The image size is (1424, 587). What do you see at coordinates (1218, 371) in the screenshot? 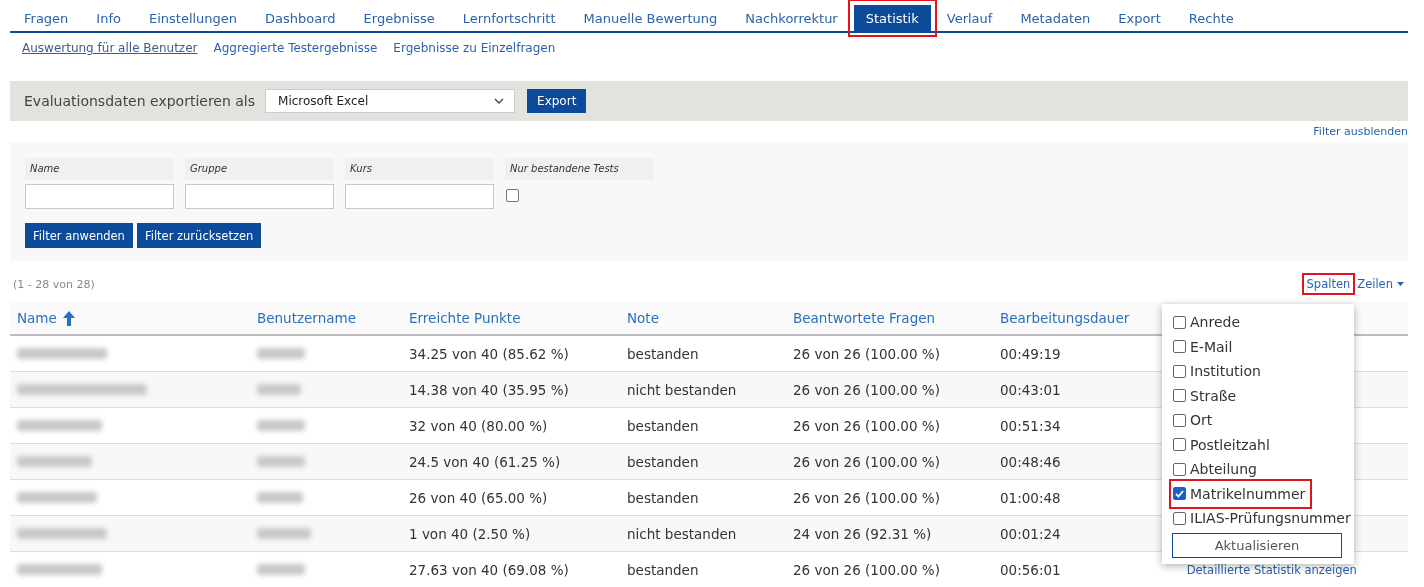
I see `column-option: Institution` at bounding box center [1218, 371].